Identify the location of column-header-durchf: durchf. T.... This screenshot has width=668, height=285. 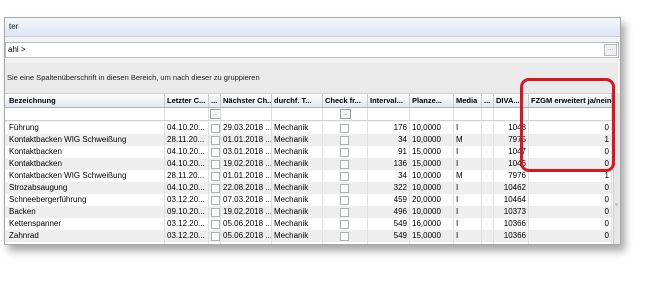
(297, 100).